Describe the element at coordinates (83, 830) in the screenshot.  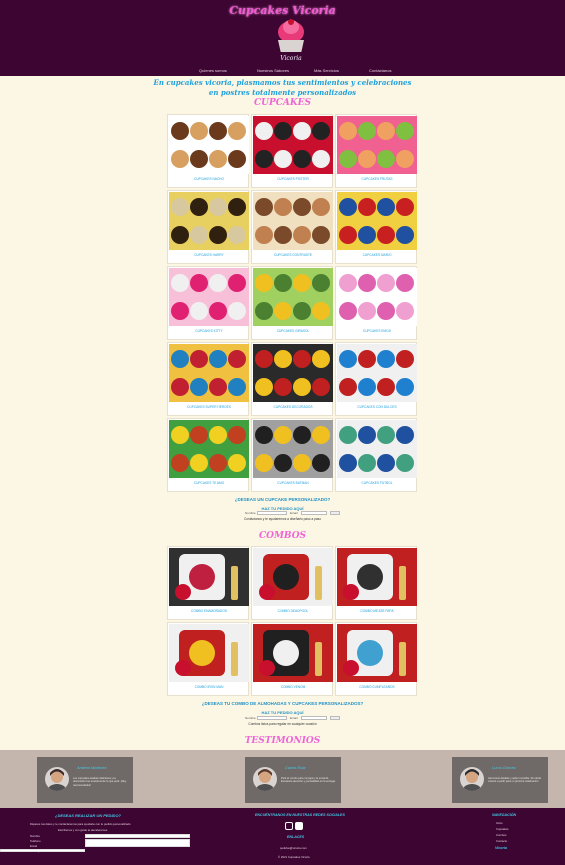
I see `footer-contact-line-2: Escríbenos y con gusto te atenderemos` at that location.